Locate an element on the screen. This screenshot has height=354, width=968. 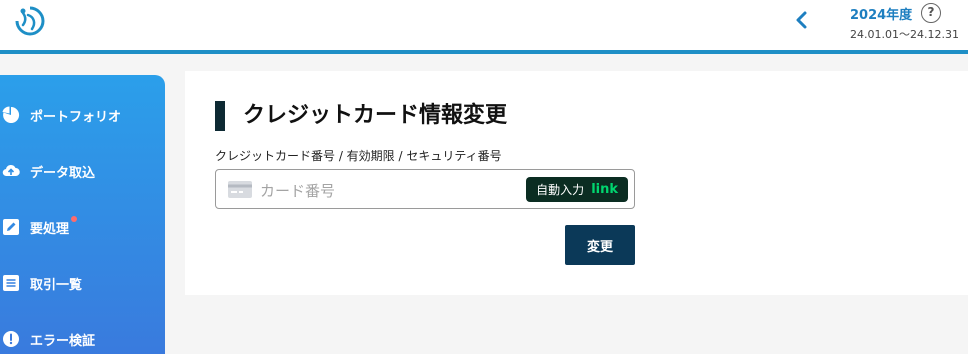
help-icon: ? is located at coordinates (931, 13).